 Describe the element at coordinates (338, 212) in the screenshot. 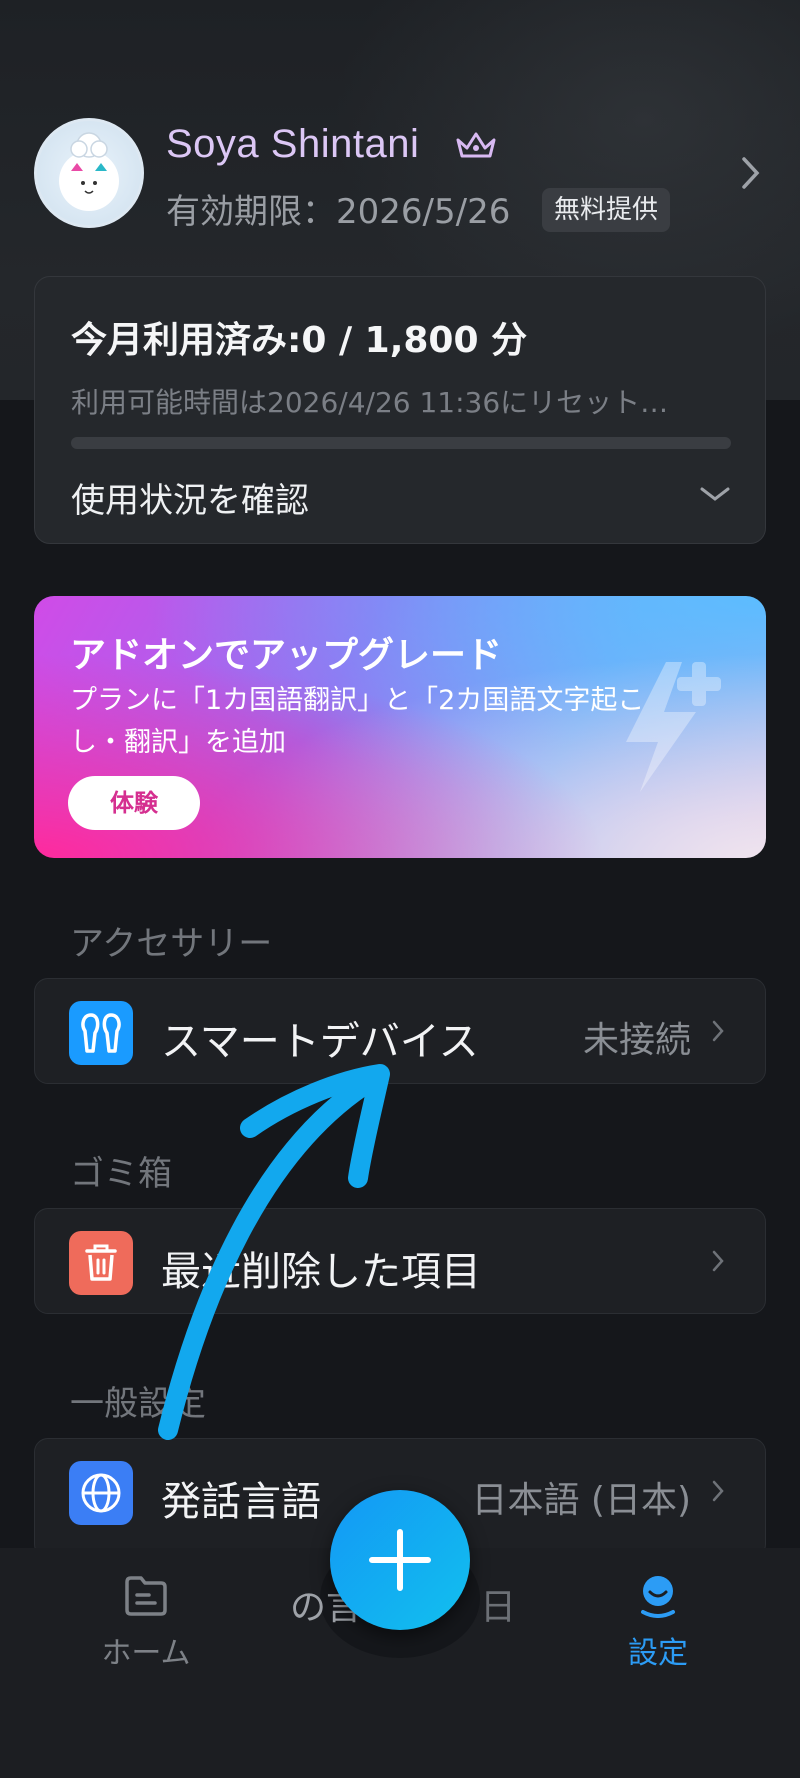

I see `expiry-date: 有効期限：2026/5/26` at that location.